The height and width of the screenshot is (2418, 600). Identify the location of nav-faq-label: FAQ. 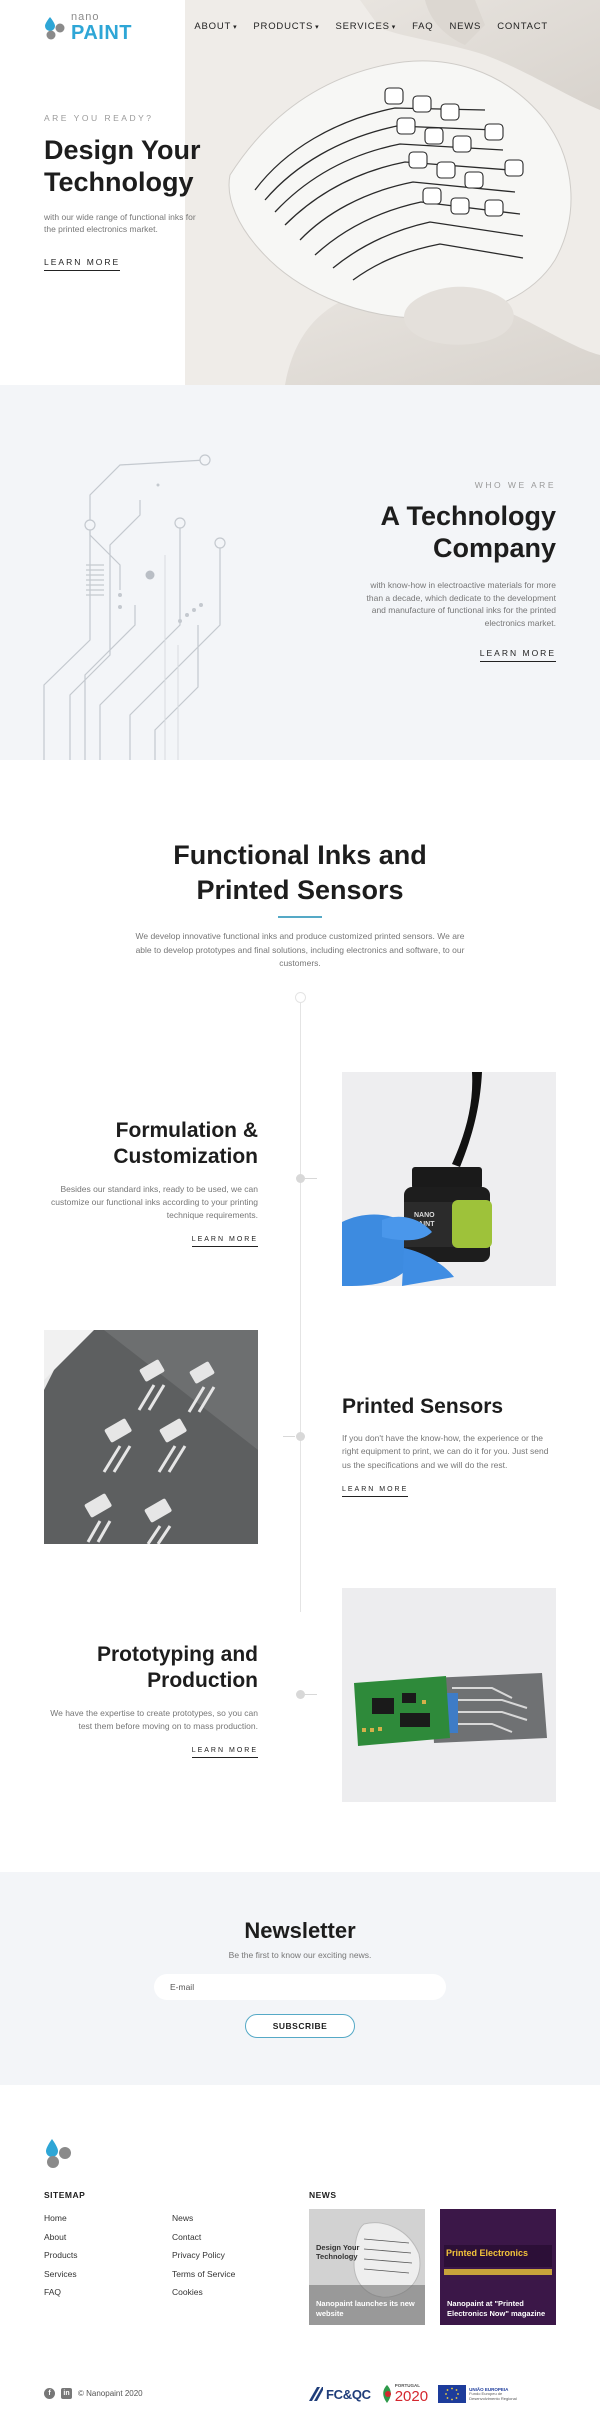
(423, 26).